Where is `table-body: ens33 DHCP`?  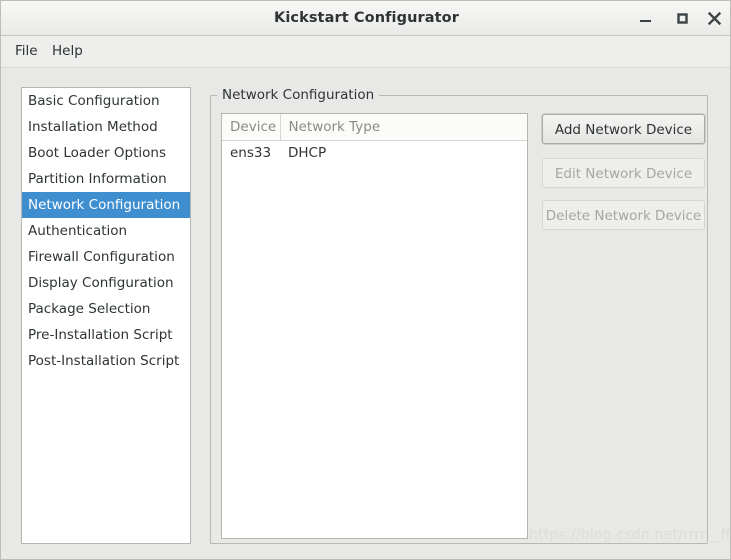
table-body: ens33 DHCP is located at coordinates (374, 153).